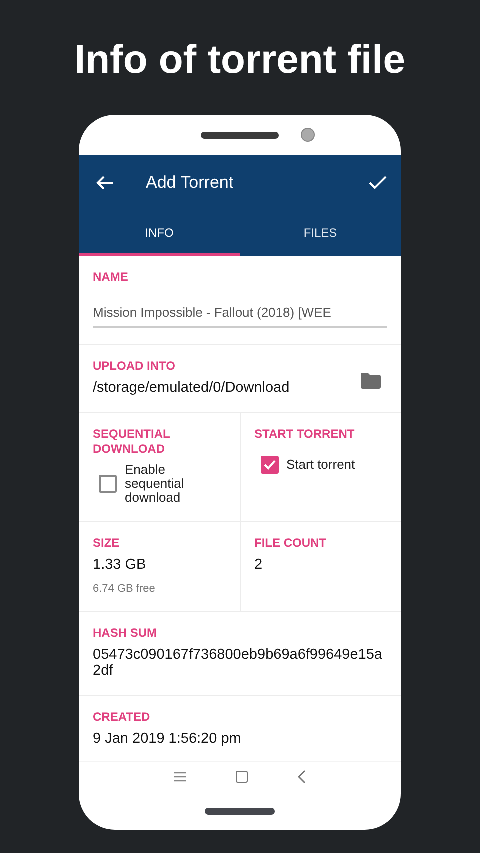 The width and height of the screenshot is (480, 853). I want to click on folder-icon, so click(371, 381).